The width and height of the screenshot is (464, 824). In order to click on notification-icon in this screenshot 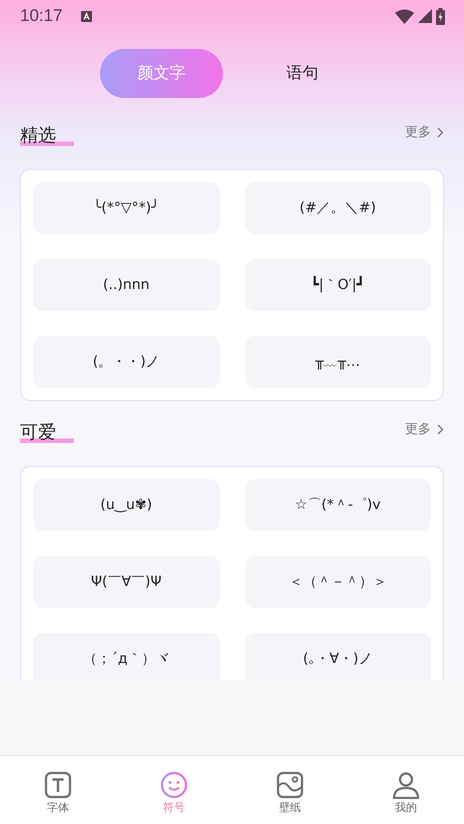, I will do `click(86, 16)`.